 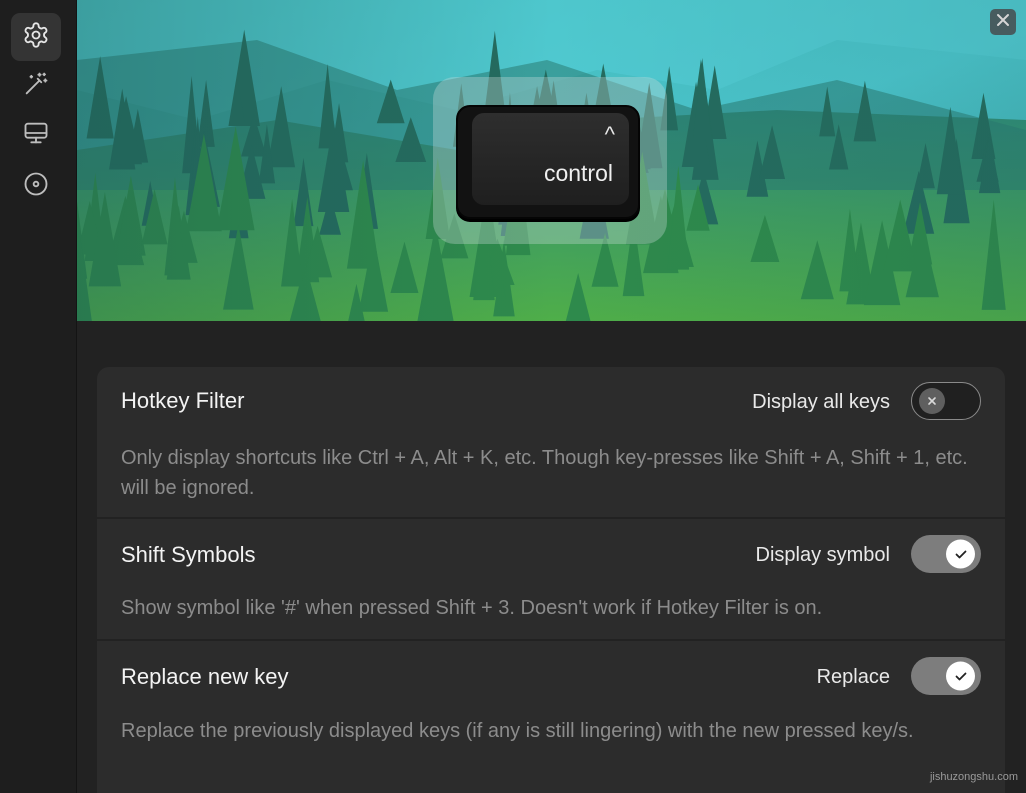 I want to click on setting-title: Replace new key, so click(x=205, y=676).